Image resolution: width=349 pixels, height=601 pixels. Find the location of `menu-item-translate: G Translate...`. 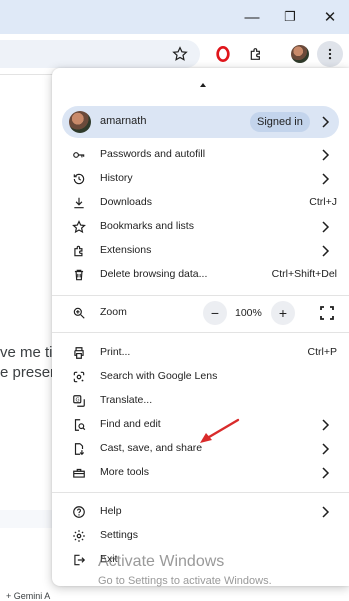

menu-item-translate: G Translate... is located at coordinates (200, 401).